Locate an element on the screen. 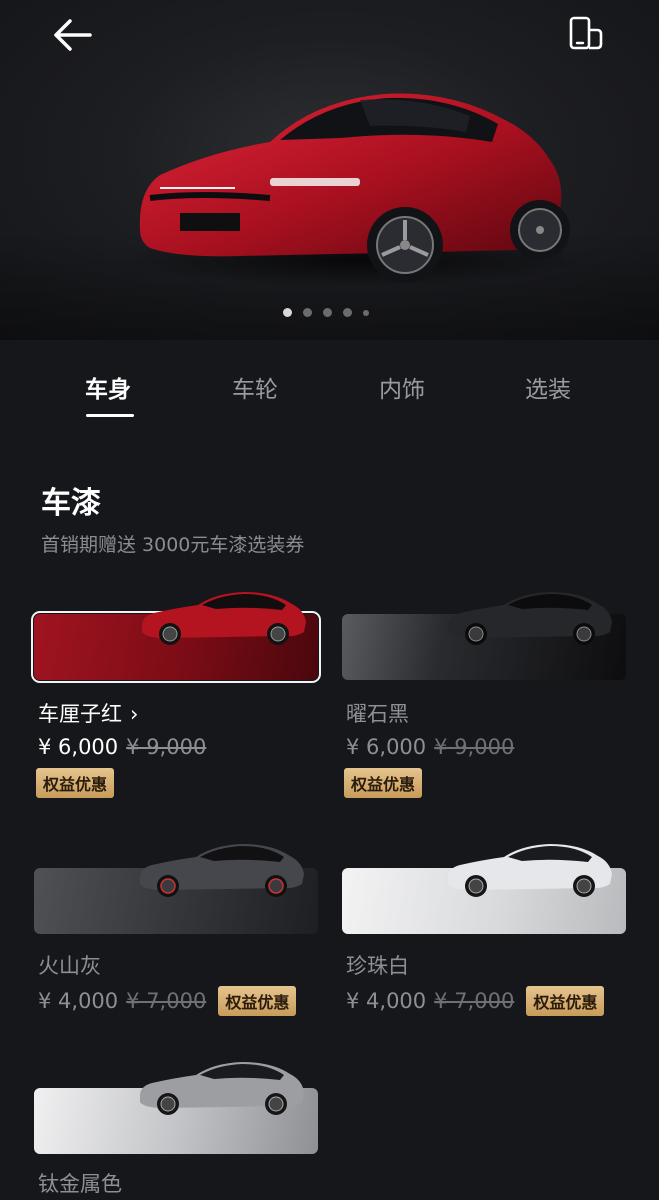 The image size is (659, 1200). phone-key-button is located at coordinates (586, 34).